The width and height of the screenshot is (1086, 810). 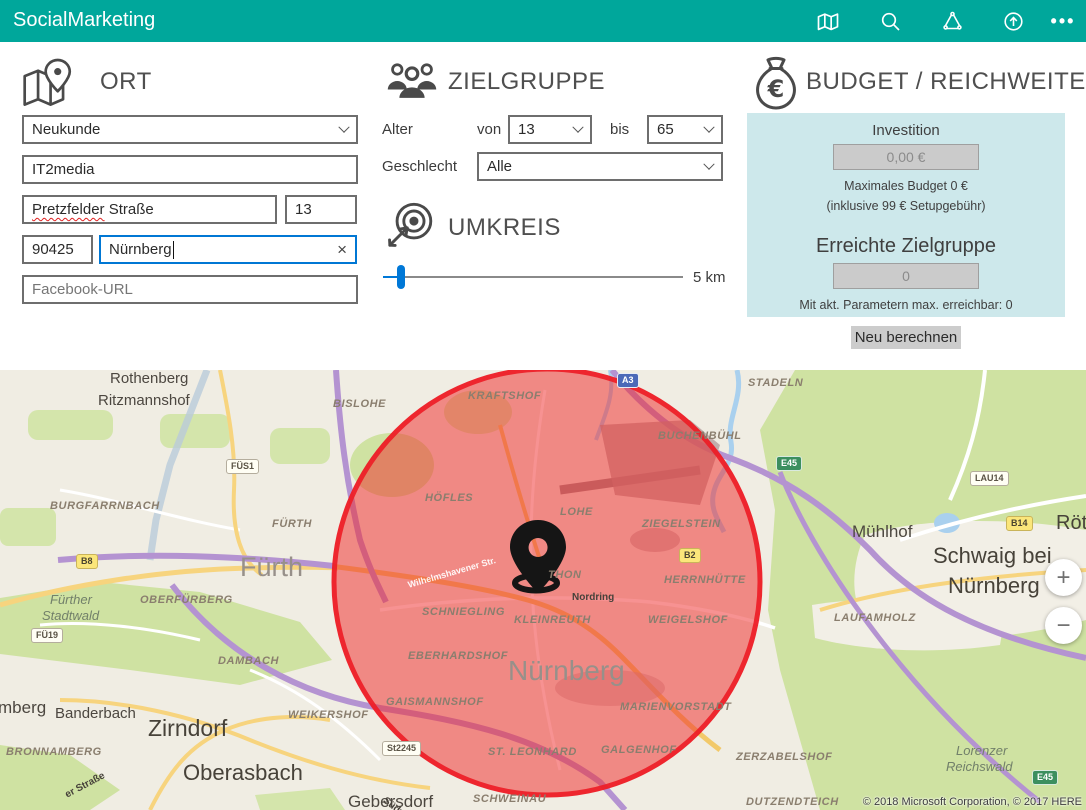 What do you see at coordinates (68, 209) in the screenshot?
I see `street-value-misspelled: Pretzfelder` at bounding box center [68, 209].